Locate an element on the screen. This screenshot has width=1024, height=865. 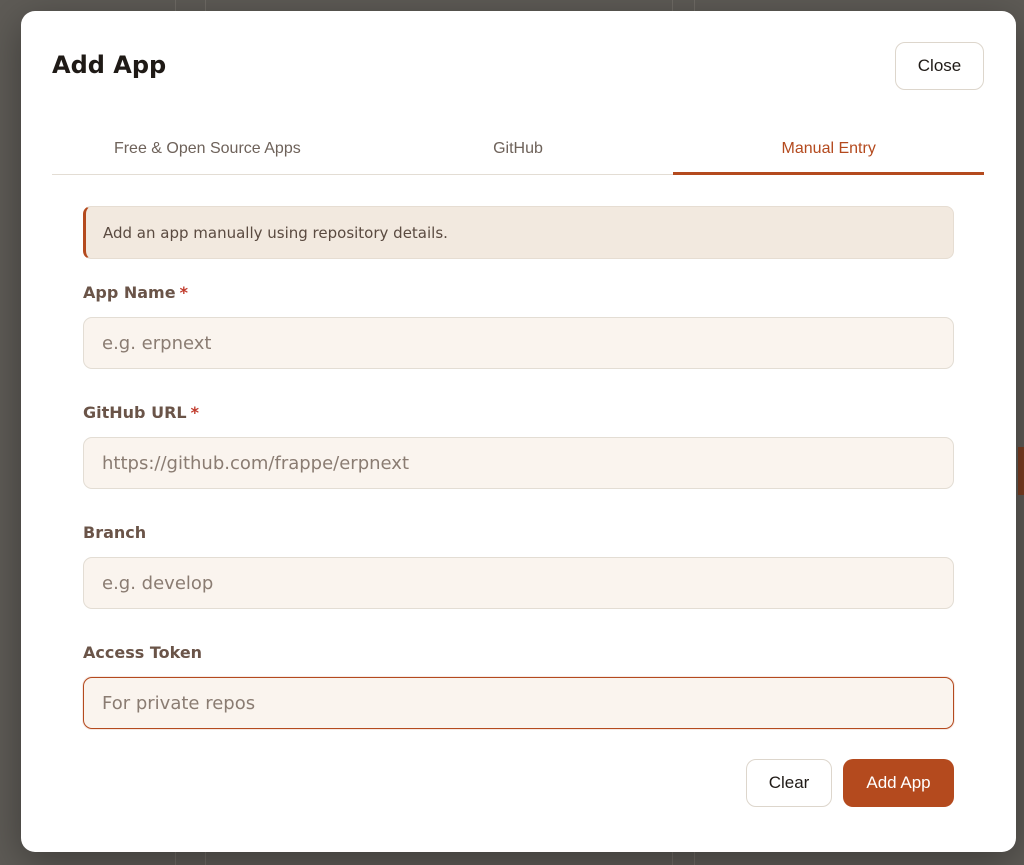
branch-label-text: Branch is located at coordinates (115, 532).